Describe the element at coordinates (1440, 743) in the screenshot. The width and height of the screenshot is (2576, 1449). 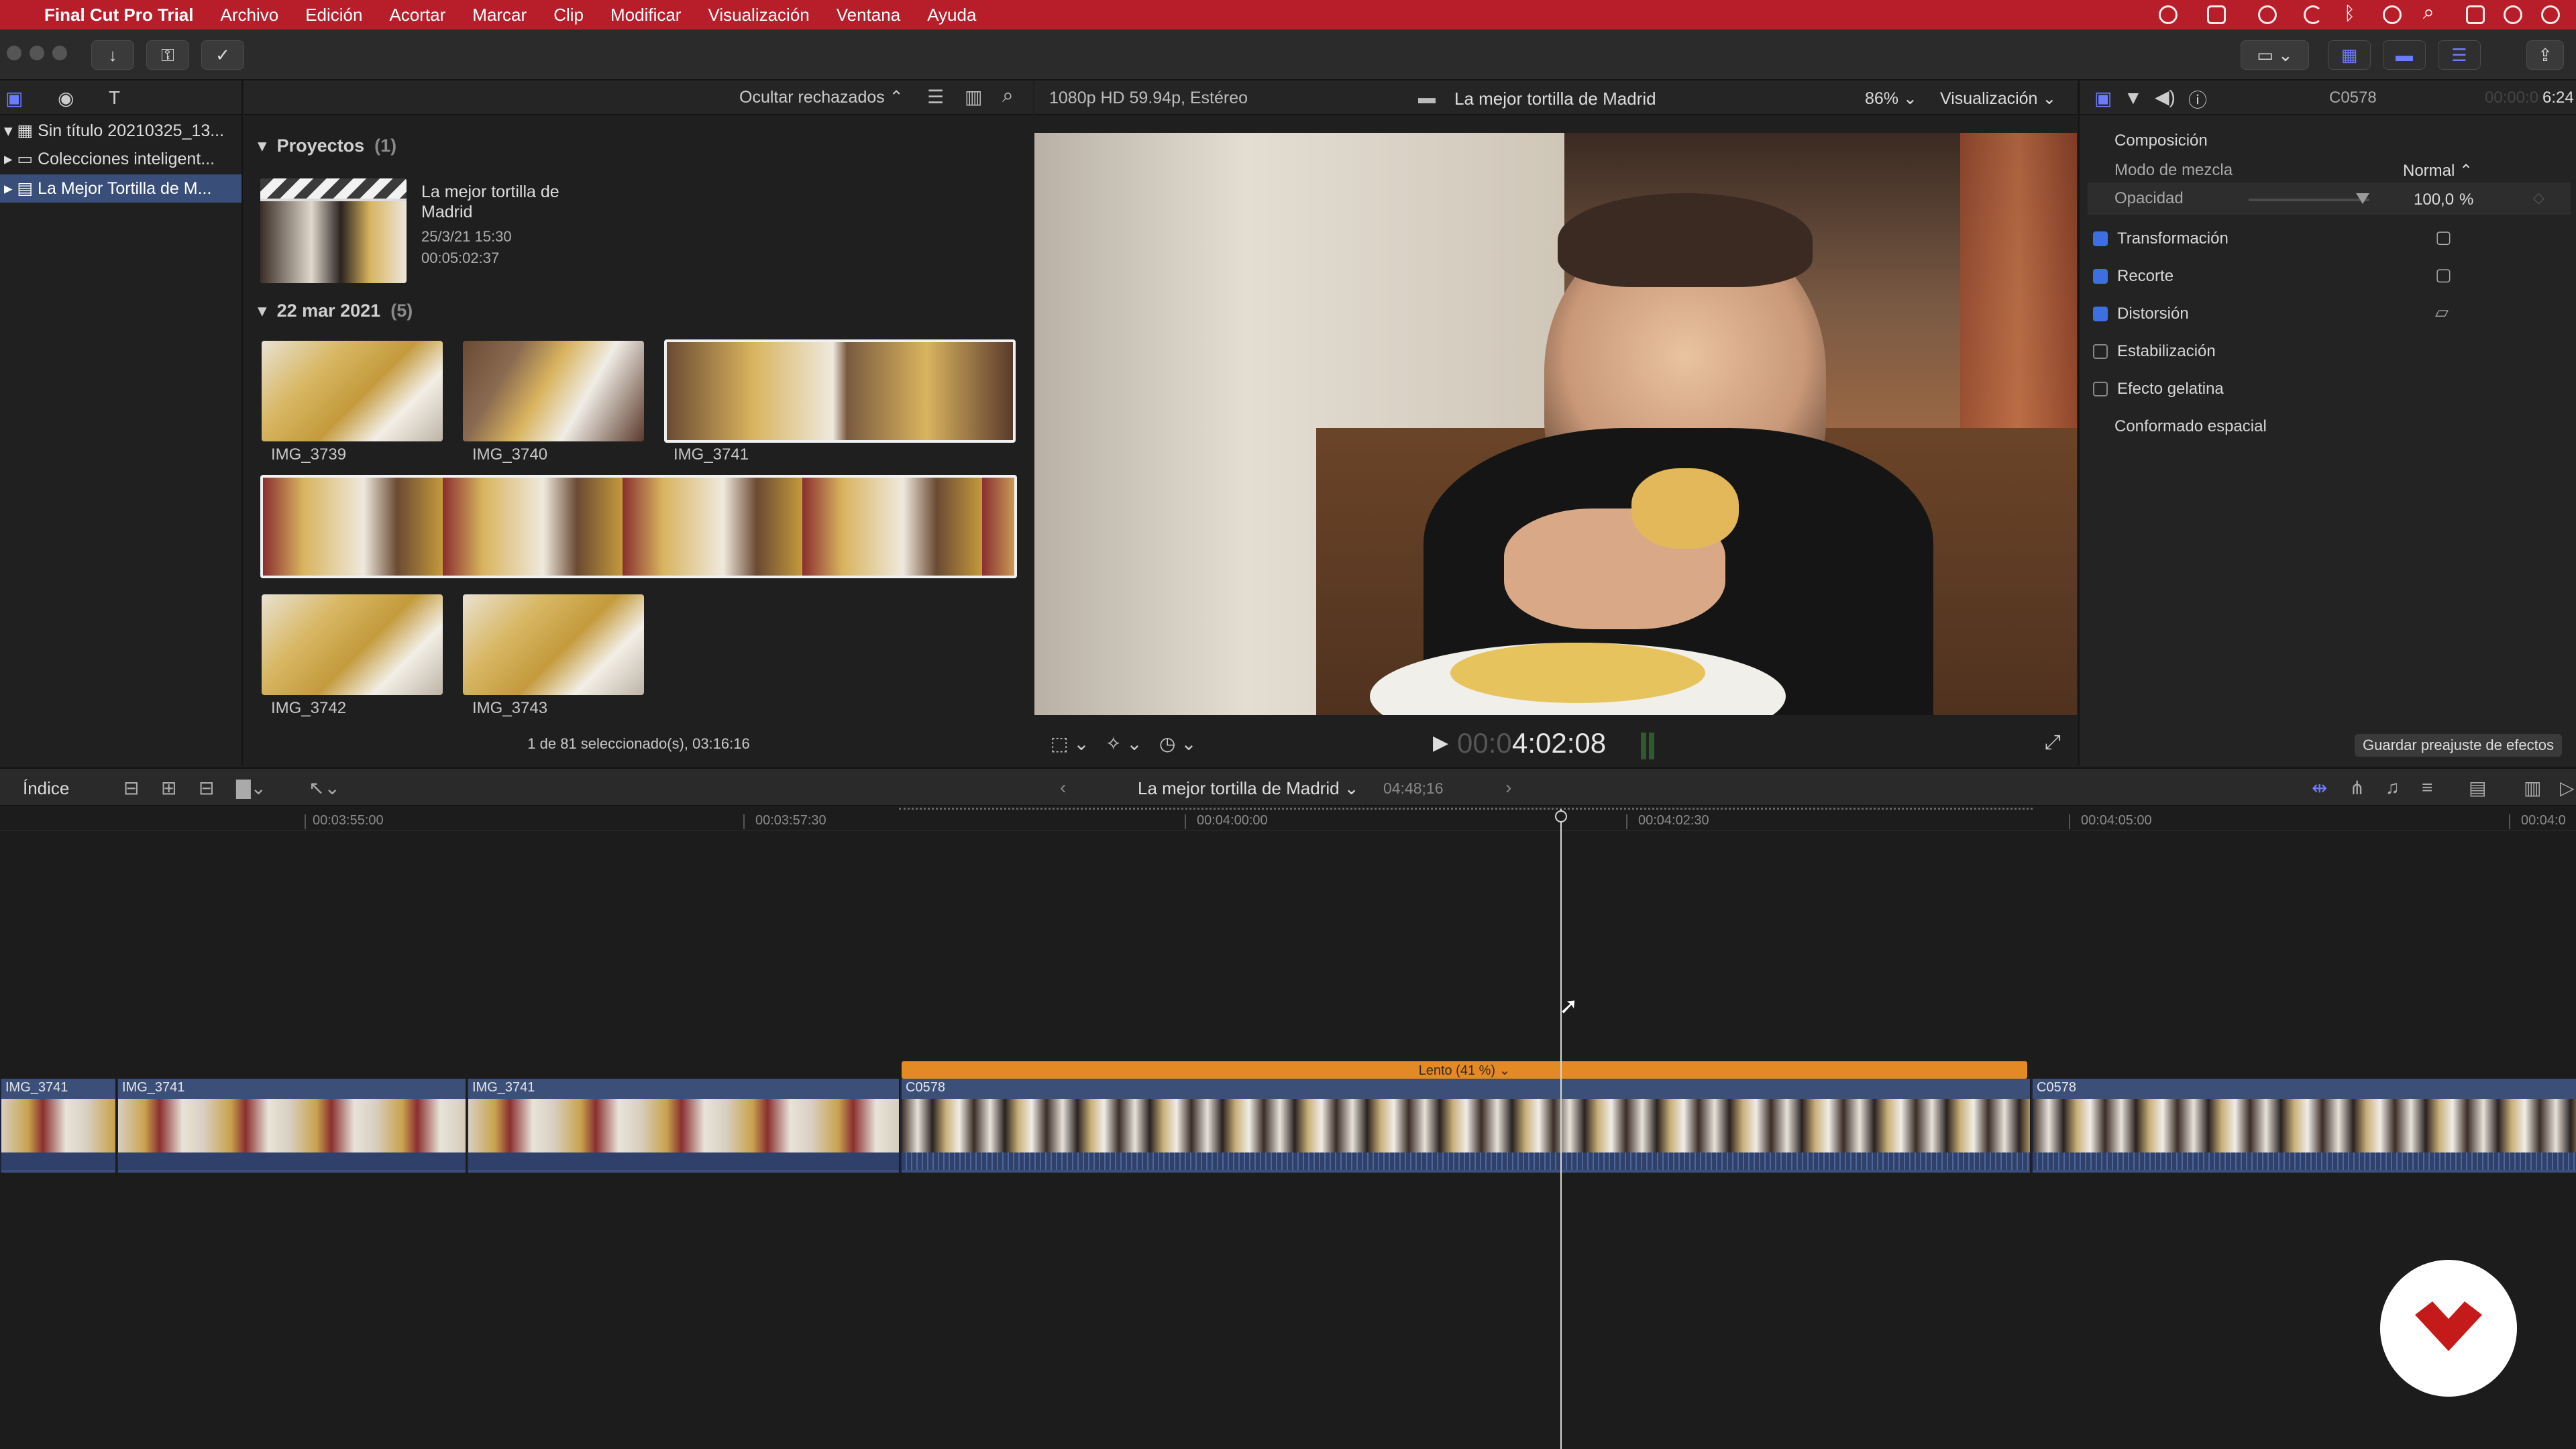
I see `play-button: ▶` at that location.